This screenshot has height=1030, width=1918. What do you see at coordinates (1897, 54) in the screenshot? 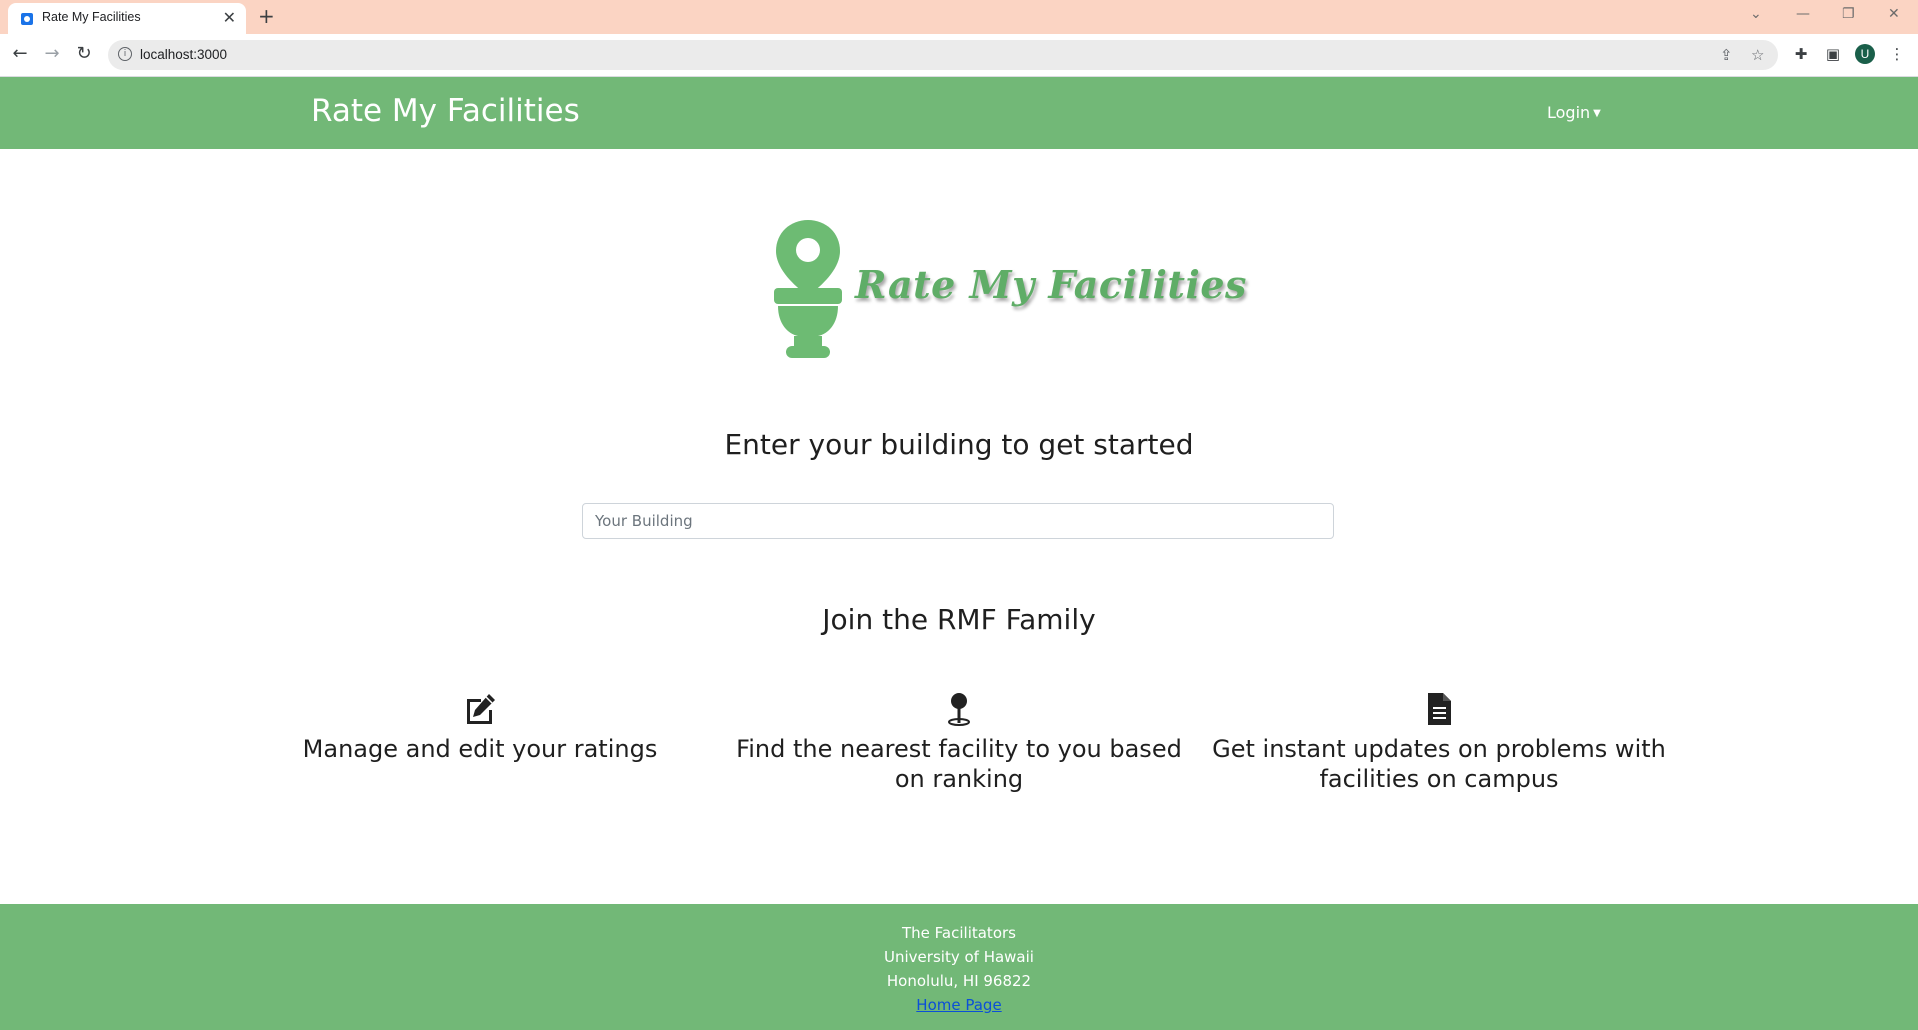
I see `menu-icon: ⋮` at bounding box center [1897, 54].